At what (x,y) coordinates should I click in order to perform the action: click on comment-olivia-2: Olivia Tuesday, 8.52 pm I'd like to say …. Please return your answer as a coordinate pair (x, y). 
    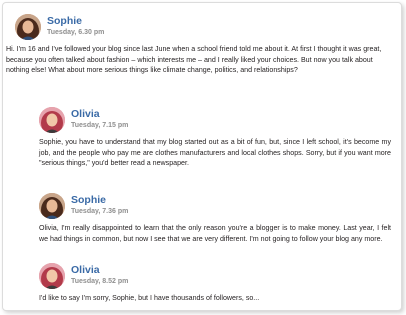
    Looking at the image, I should click on (216, 285).